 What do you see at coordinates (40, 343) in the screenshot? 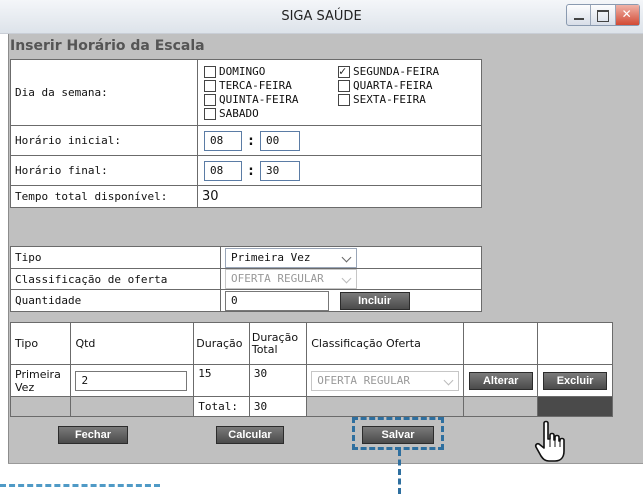
I see `col-tipo: Tipo` at bounding box center [40, 343].